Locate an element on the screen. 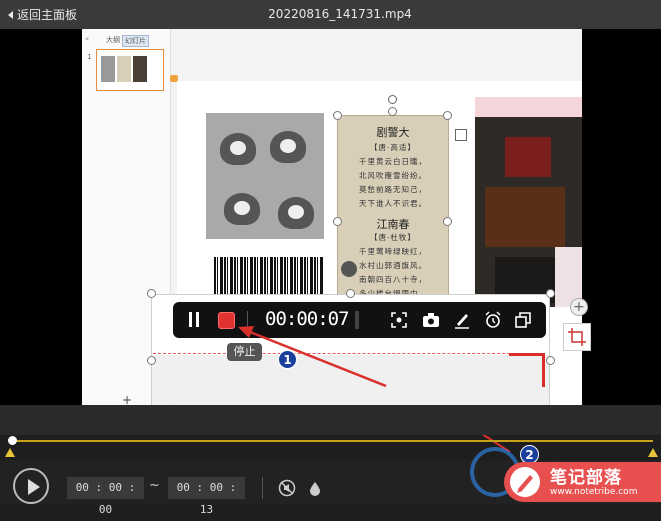  mute-icon is located at coordinates (287, 488).